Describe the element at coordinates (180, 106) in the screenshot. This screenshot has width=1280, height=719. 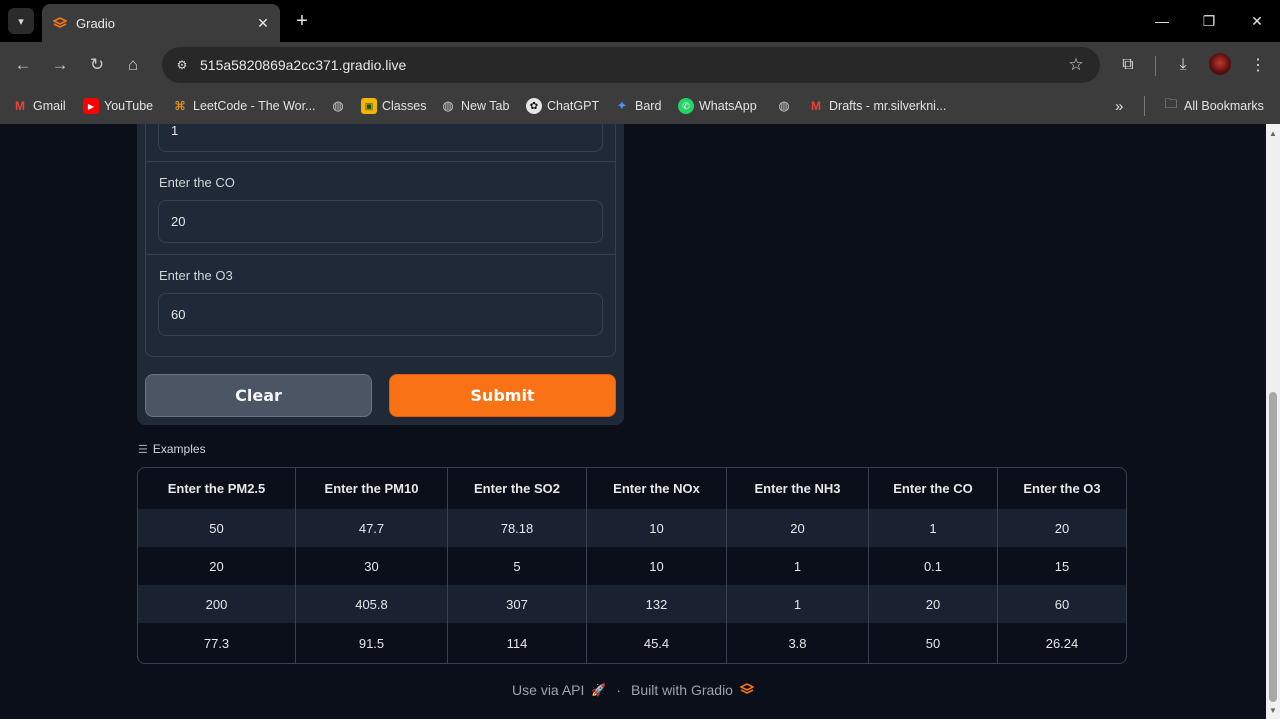
I see `leetcode-icon: ⌘` at that location.